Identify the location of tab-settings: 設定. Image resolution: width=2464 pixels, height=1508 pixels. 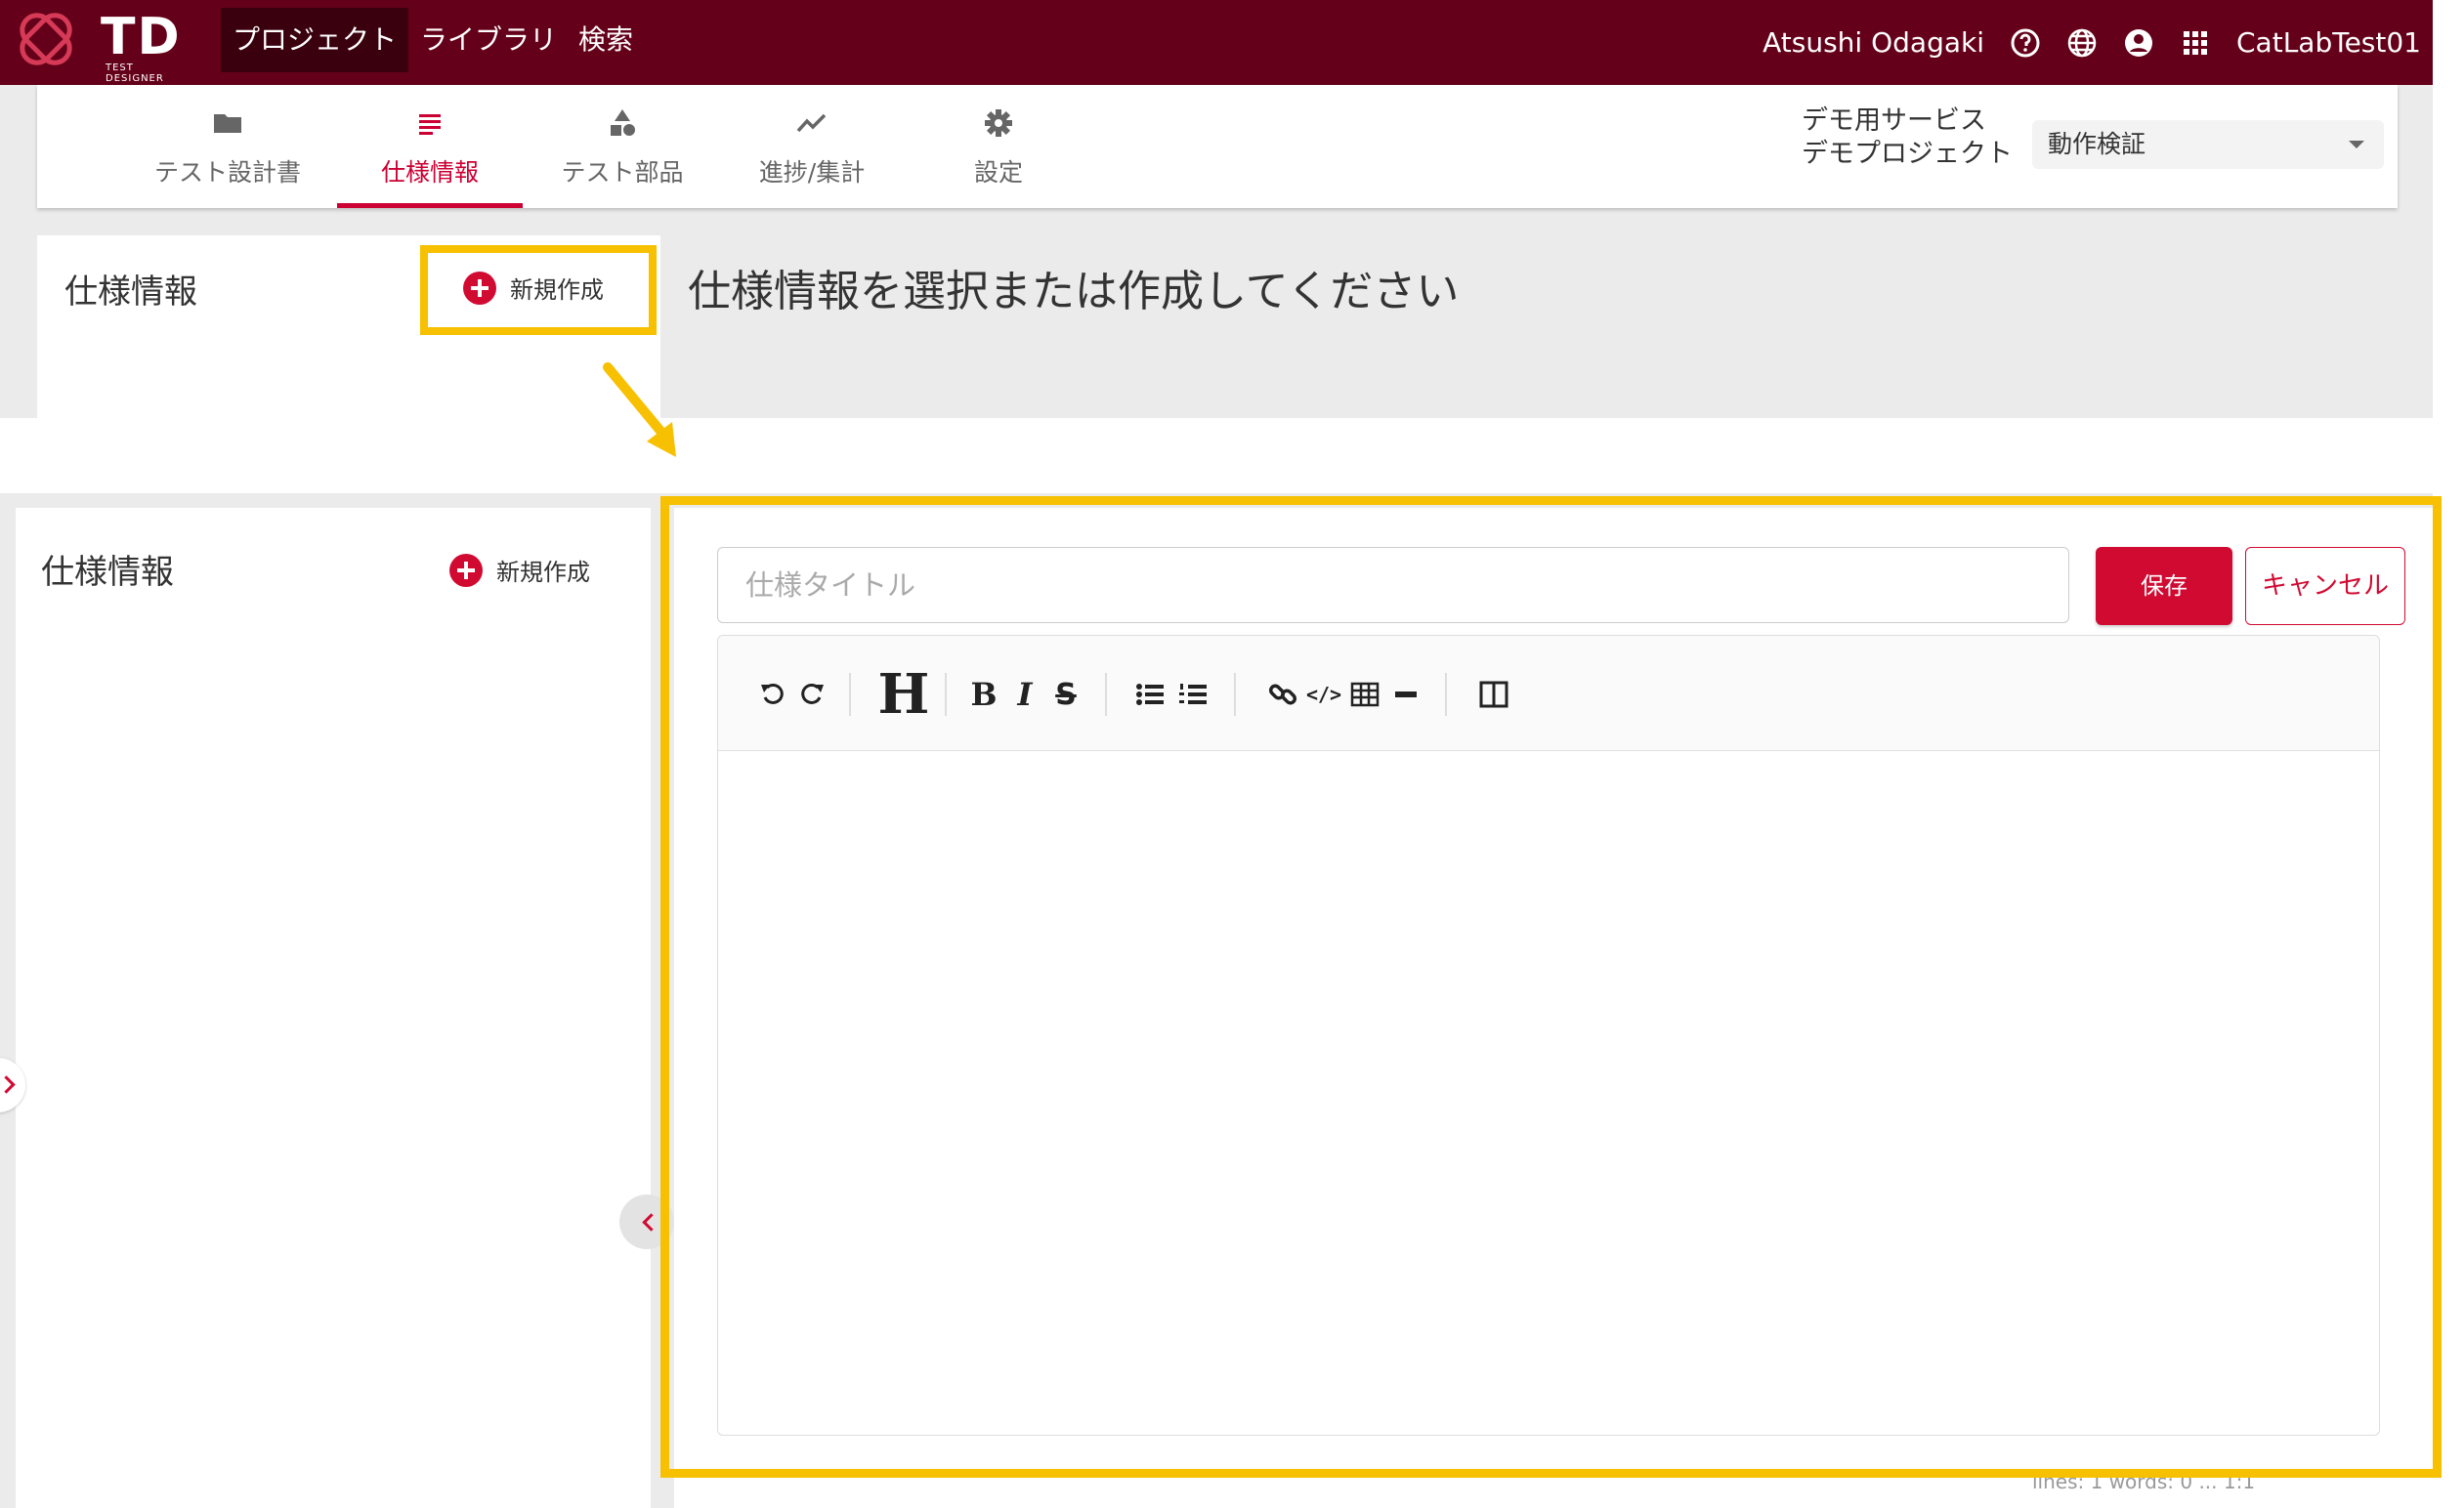
(999, 147).